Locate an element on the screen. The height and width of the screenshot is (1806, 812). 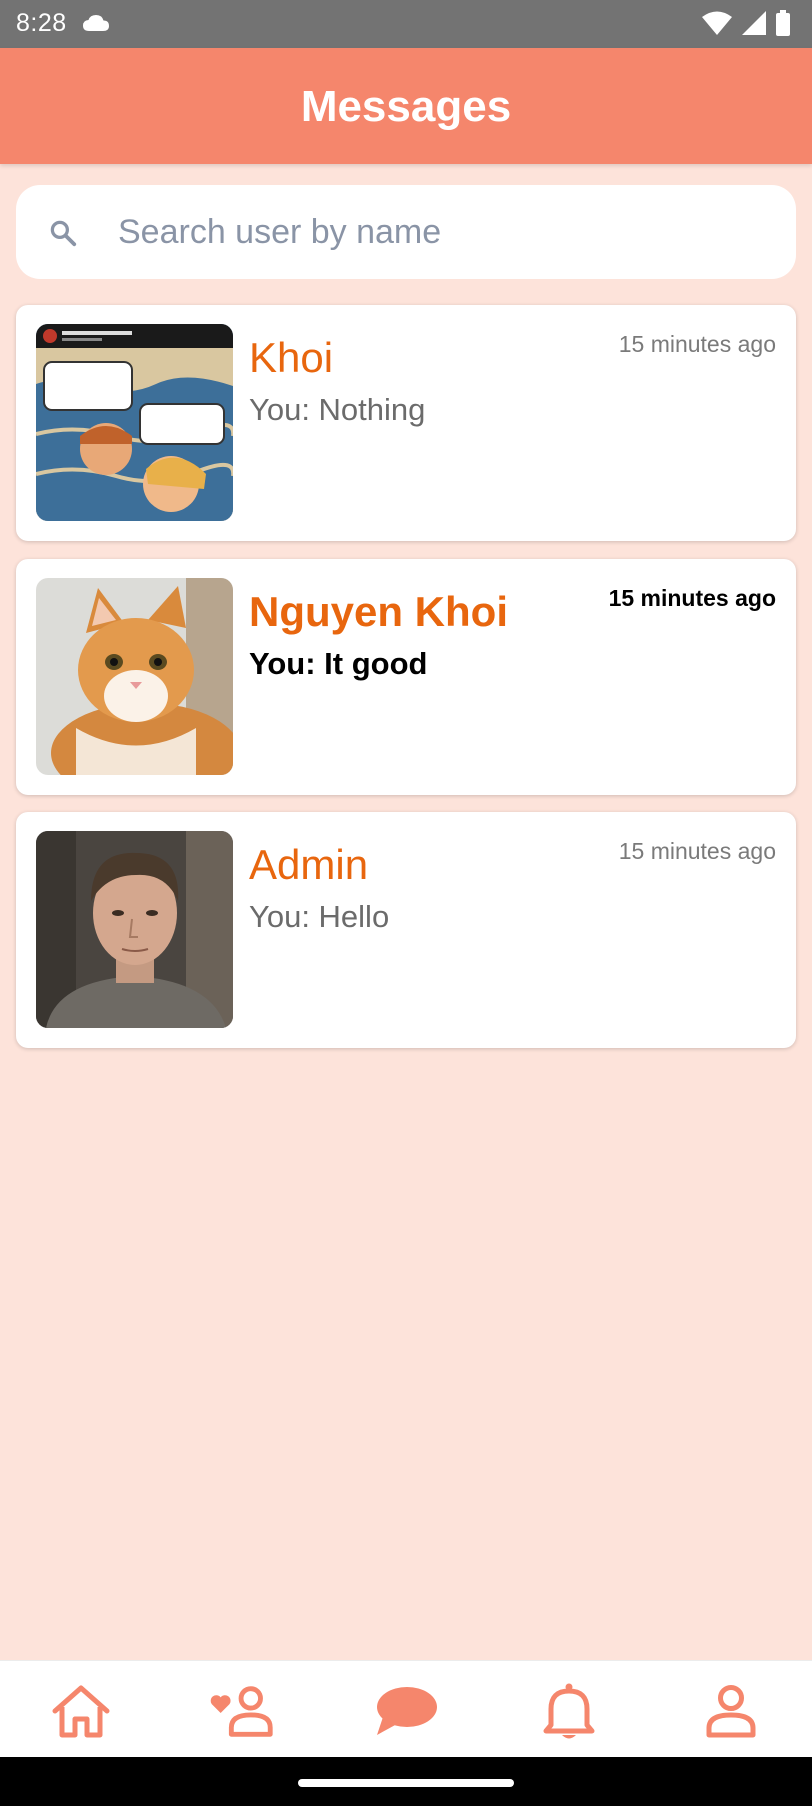
search-input is located at coordinates (438, 232).